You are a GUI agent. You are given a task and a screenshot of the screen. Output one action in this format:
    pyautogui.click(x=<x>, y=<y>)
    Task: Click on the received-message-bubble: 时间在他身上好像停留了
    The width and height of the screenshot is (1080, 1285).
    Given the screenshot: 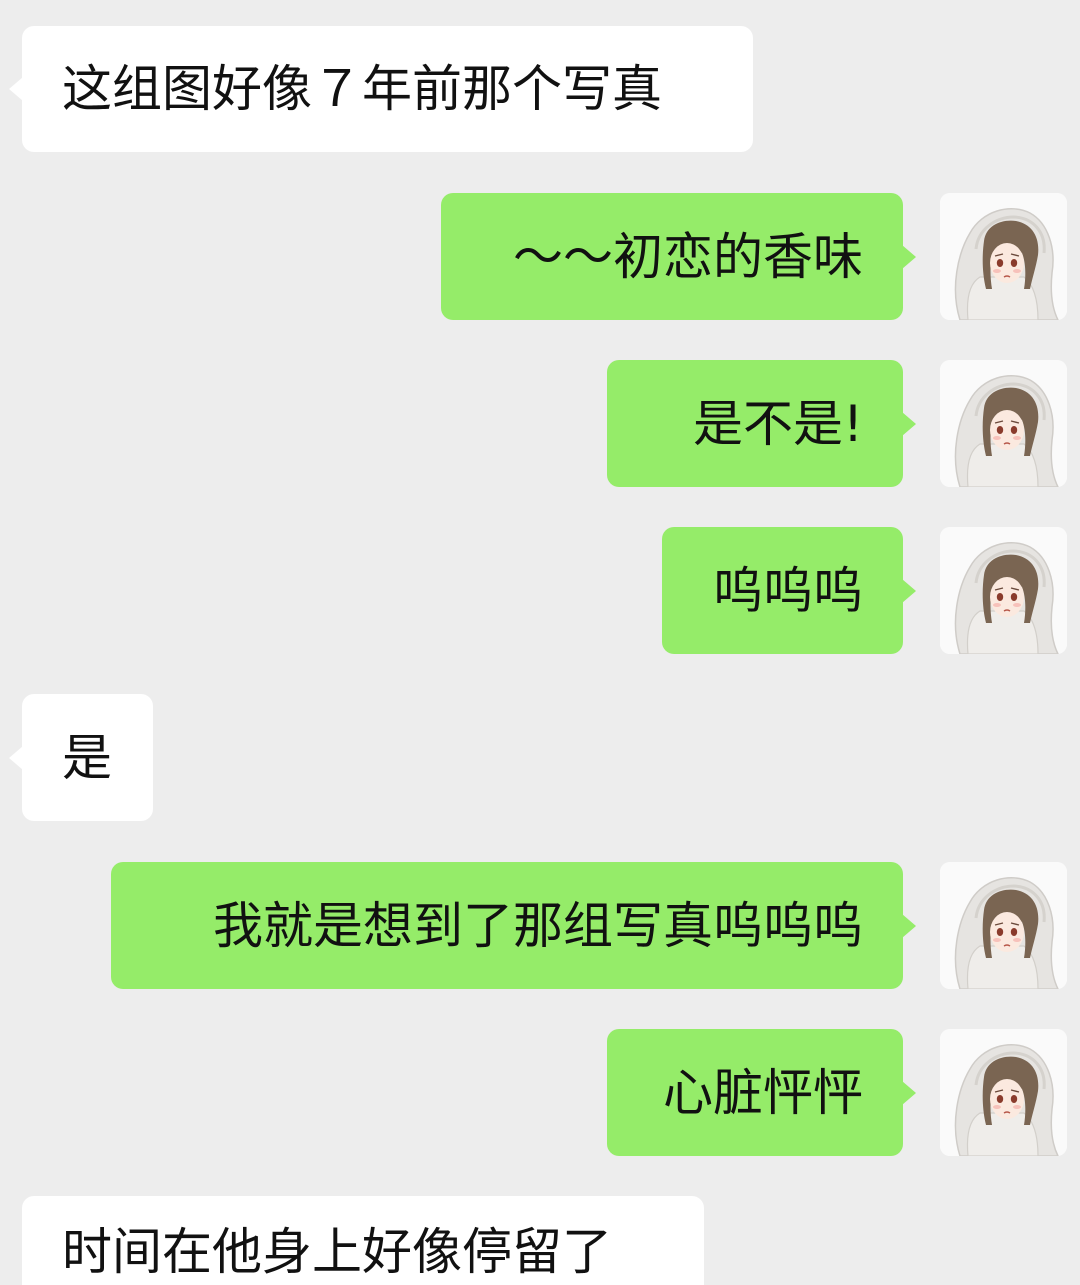 What is the action you would take?
    pyautogui.click(x=363, y=1240)
    